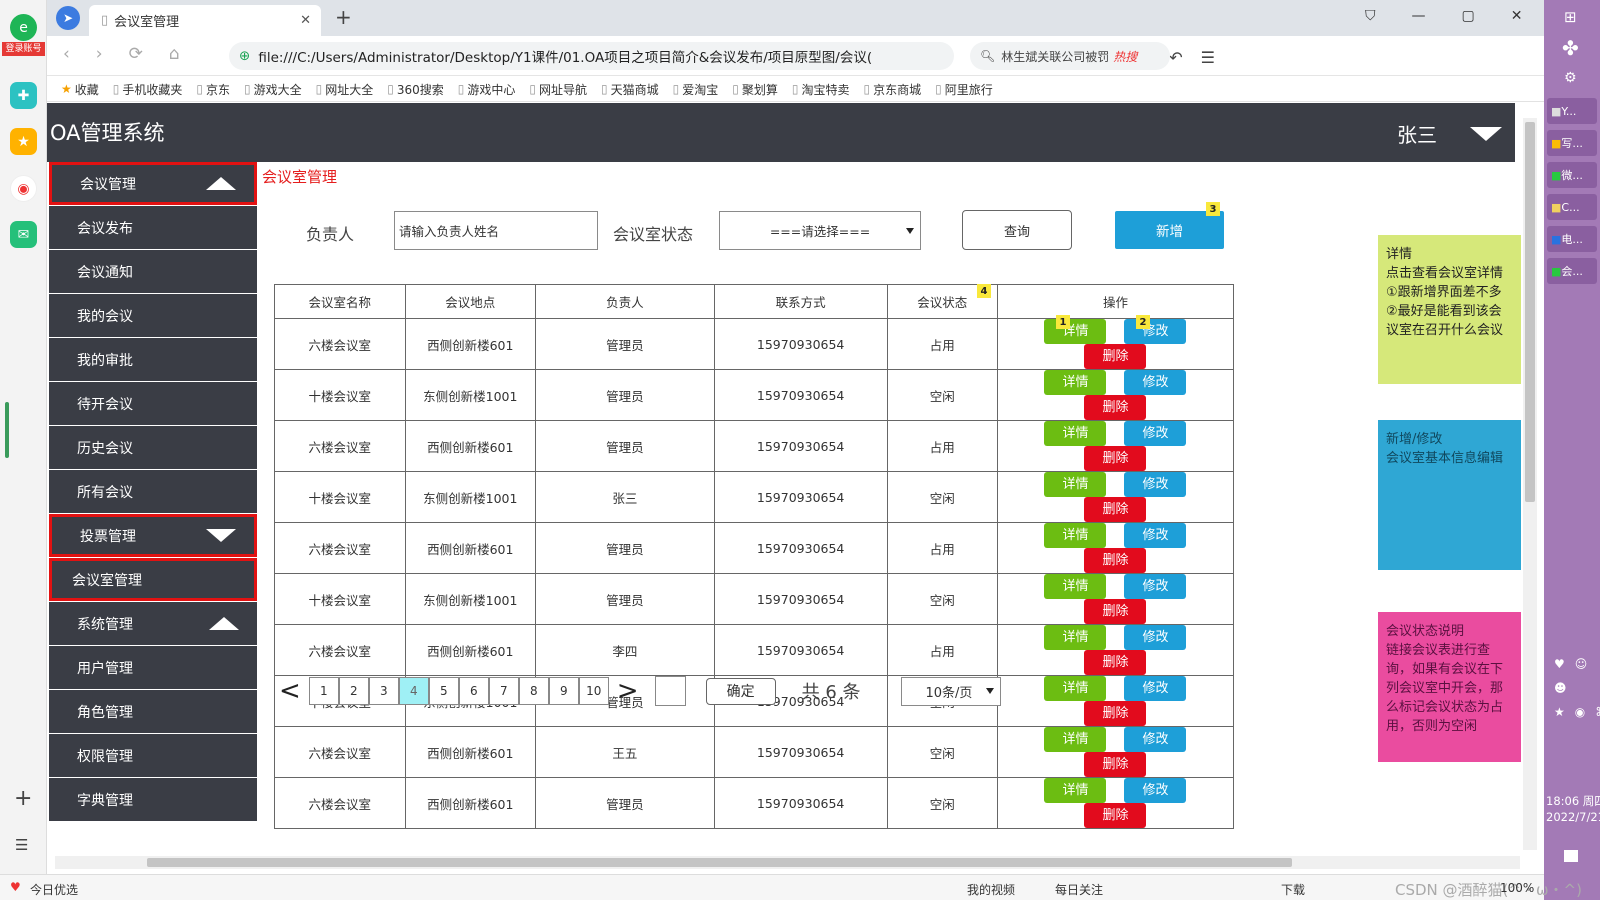 The image size is (1600, 900). What do you see at coordinates (628, 691) in the screenshot?
I see `next-page-button: >` at bounding box center [628, 691].